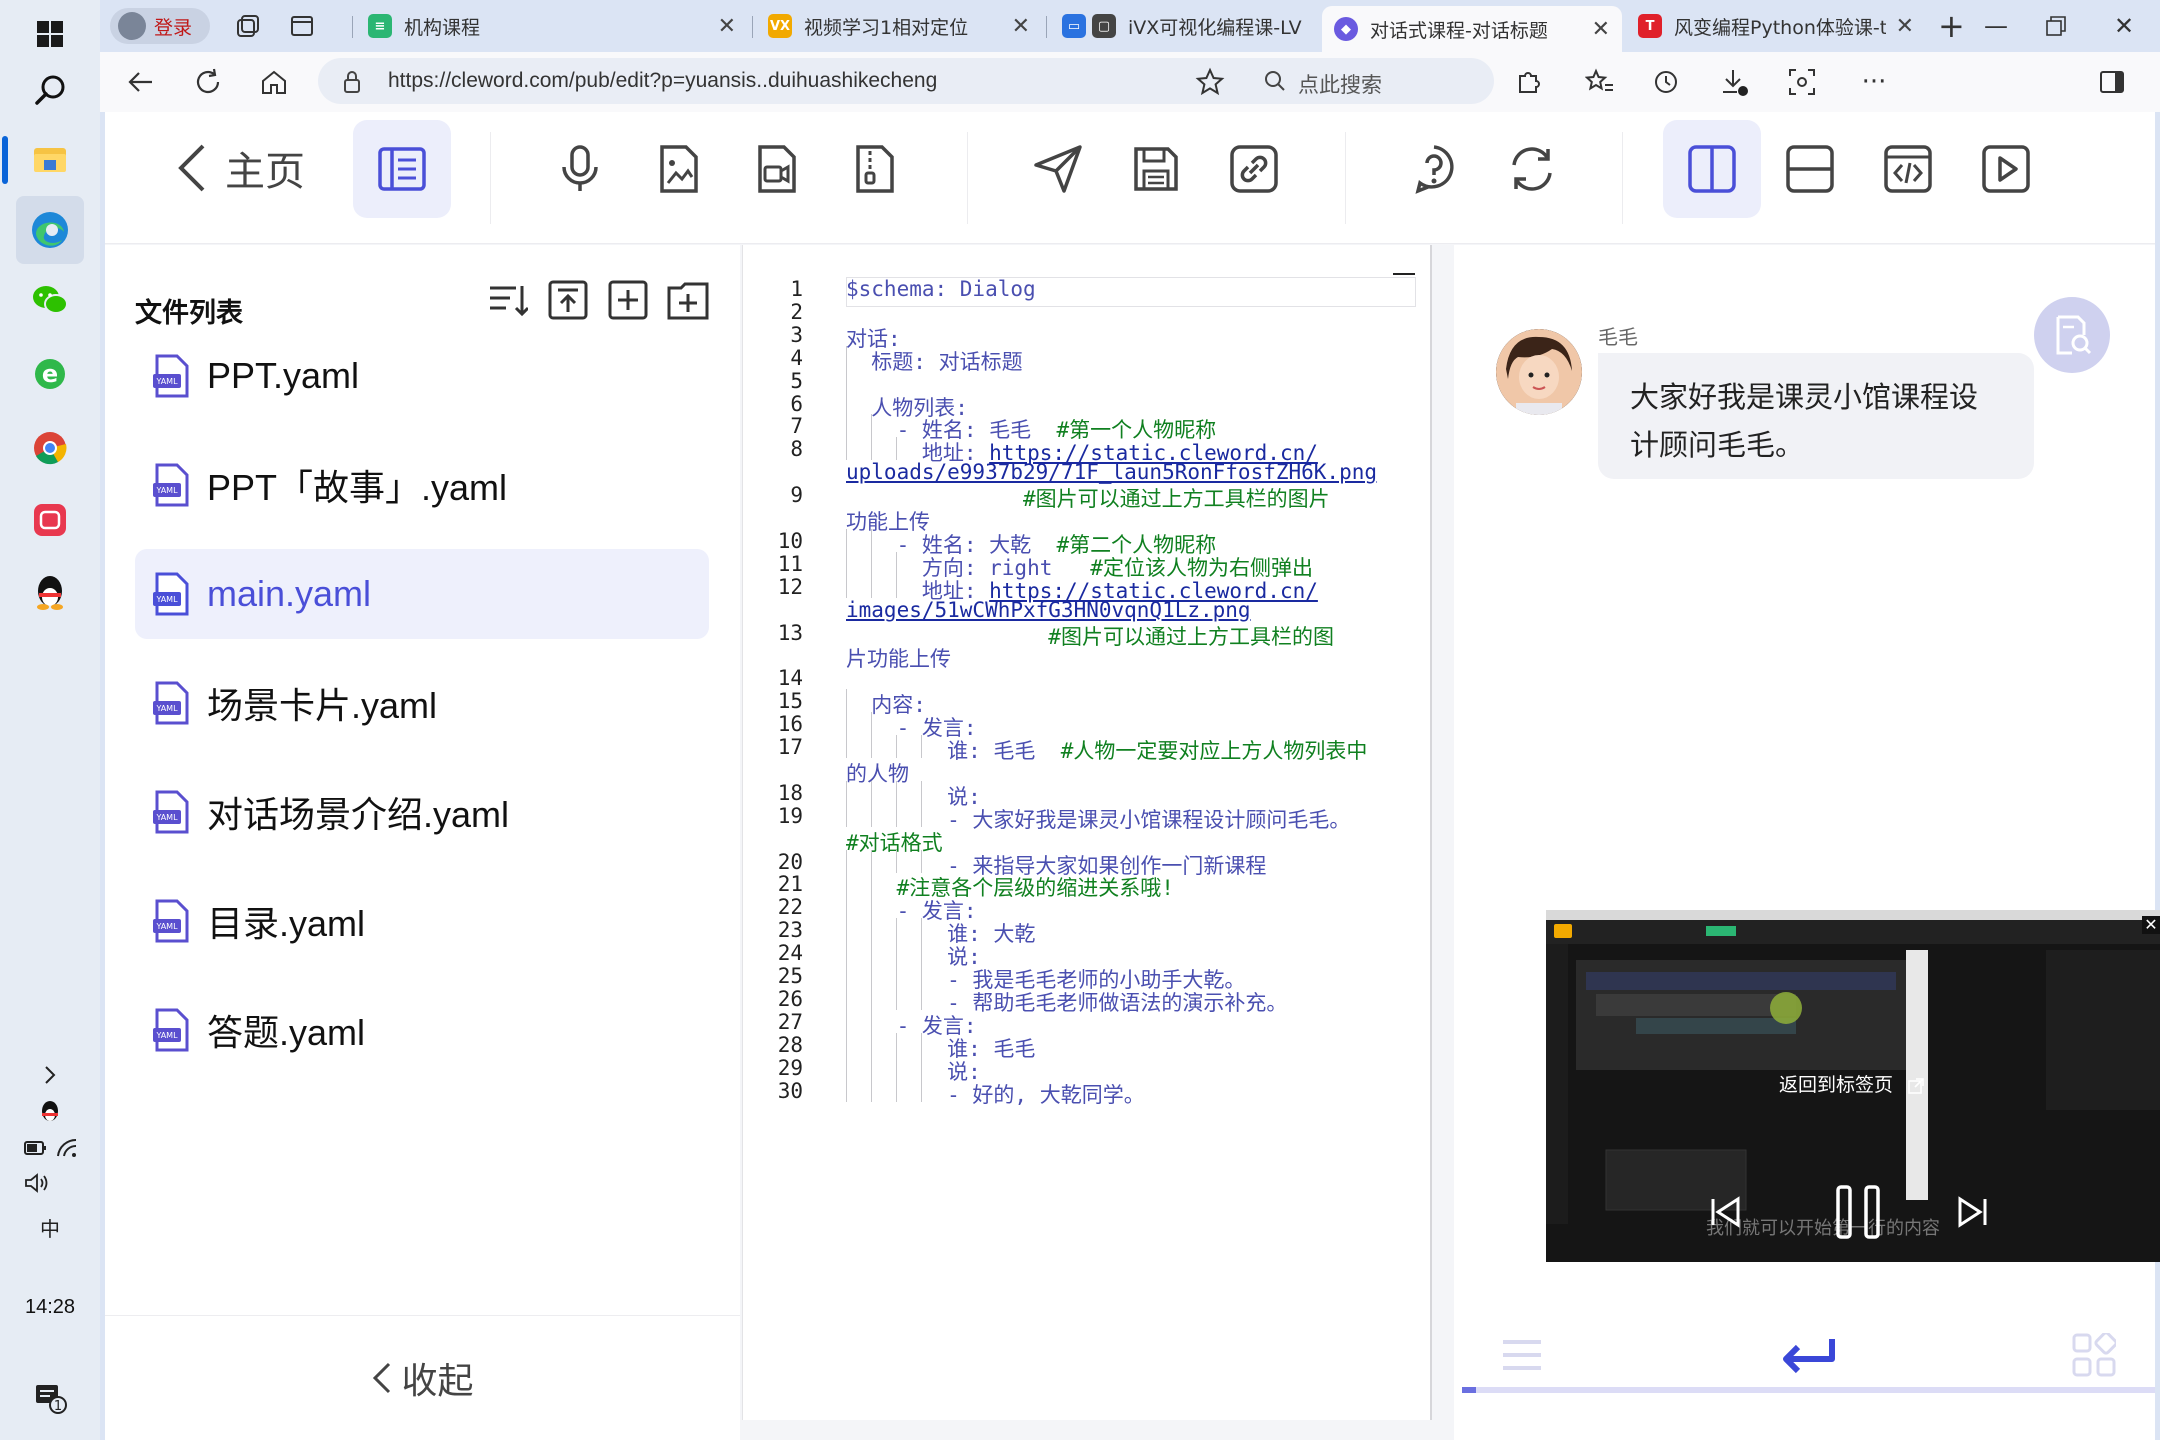 The height and width of the screenshot is (1440, 2160). What do you see at coordinates (422, 485) in the screenshot?
I see `file-item: YAML PPT「故事」.yaml` at bounding box center [422, 485].